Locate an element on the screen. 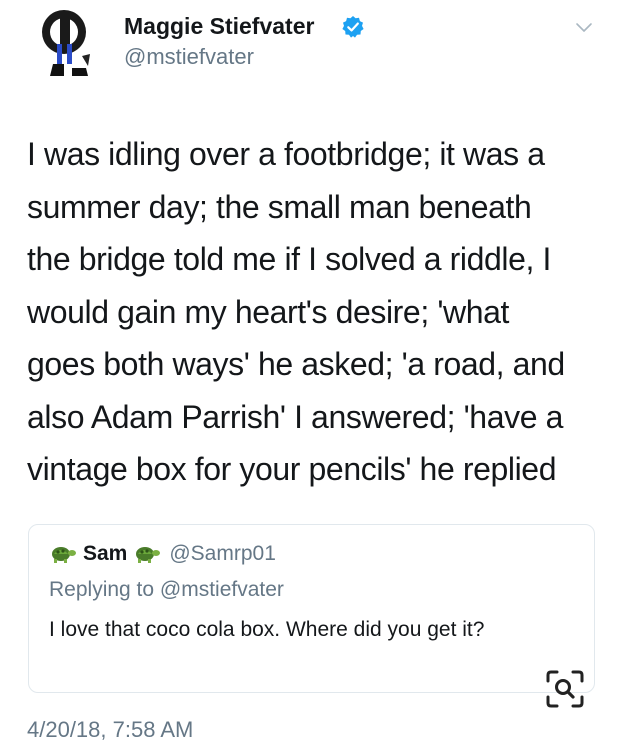 This screenshot has height=750, width=621. tweet-line: goes both ways' he asked; 'a road, and is located at coordinates (296, 364).